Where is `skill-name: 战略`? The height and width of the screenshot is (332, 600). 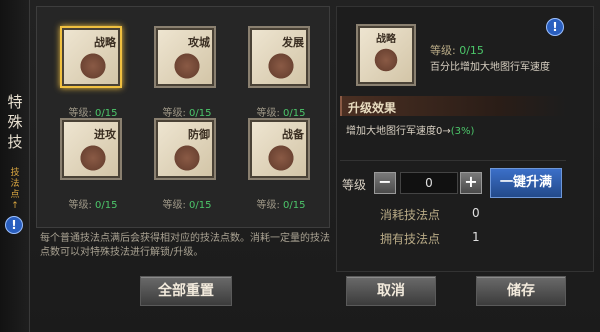 skill-name: 战略 is located at coordinates (105, 42).